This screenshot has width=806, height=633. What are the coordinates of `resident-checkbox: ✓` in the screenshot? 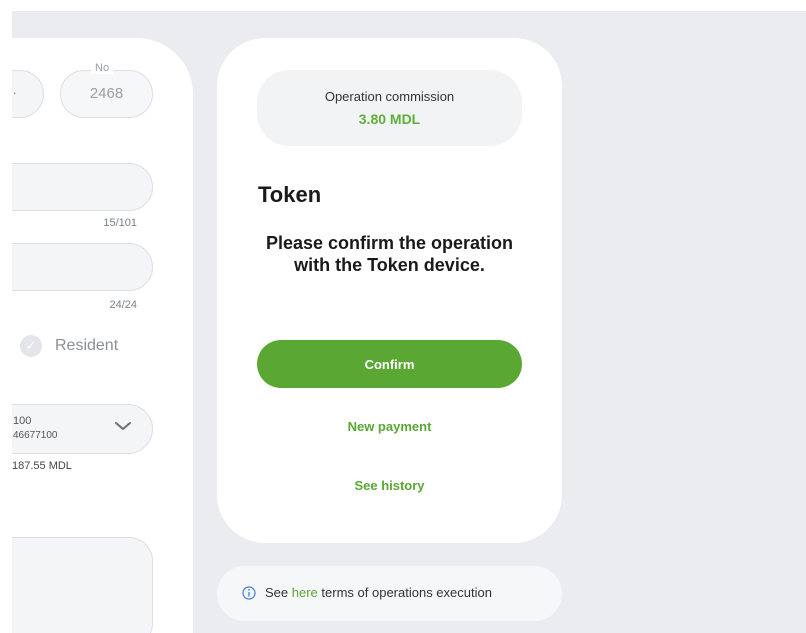 It's located at (31, 346).